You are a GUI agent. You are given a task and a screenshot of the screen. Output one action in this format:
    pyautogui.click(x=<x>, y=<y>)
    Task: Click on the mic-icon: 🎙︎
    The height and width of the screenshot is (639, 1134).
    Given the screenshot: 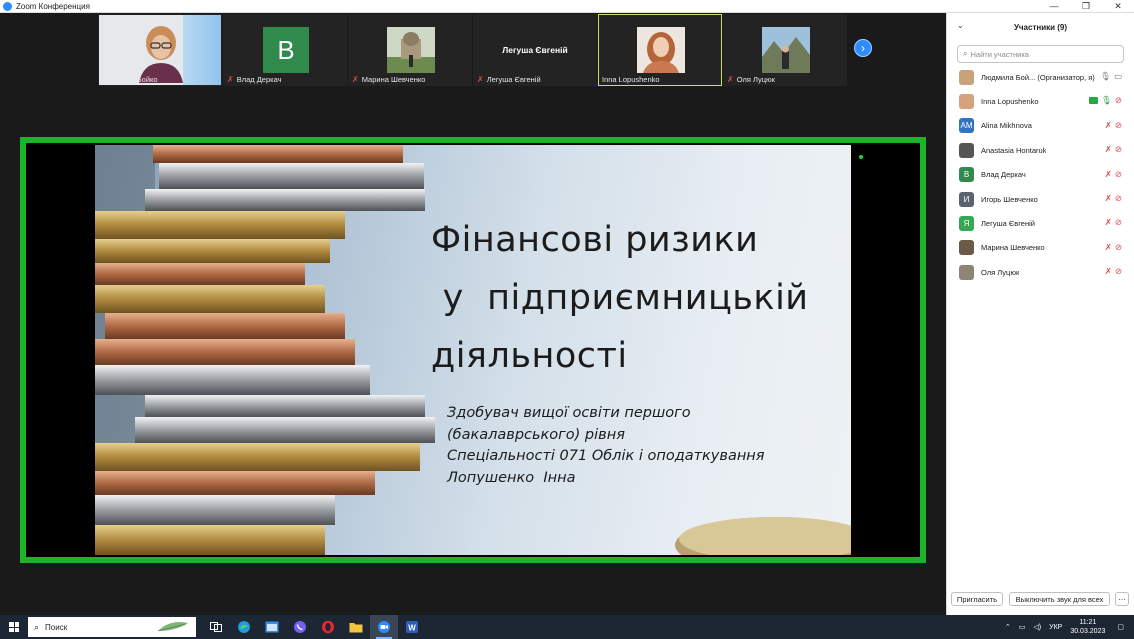 What is the action you would take?
    pyautogui.click(x=1105, y=76)
    